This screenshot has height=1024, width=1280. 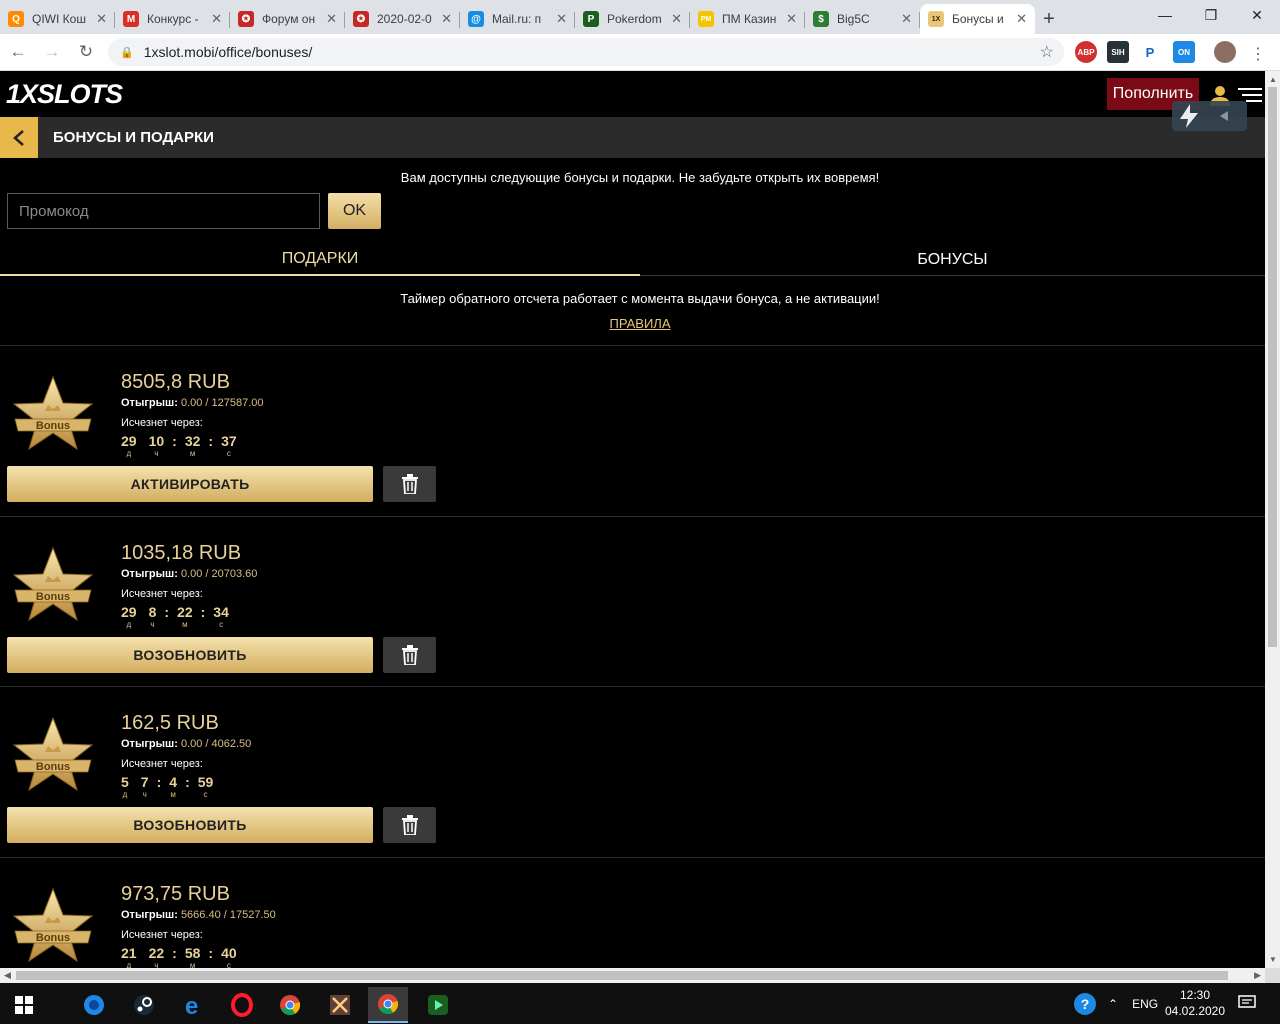 What do you see at coordinates (977, 19) in the screenshot?
I see `browser-tab: 1X Бонусы и ✕` at bounding box center [977, 19].